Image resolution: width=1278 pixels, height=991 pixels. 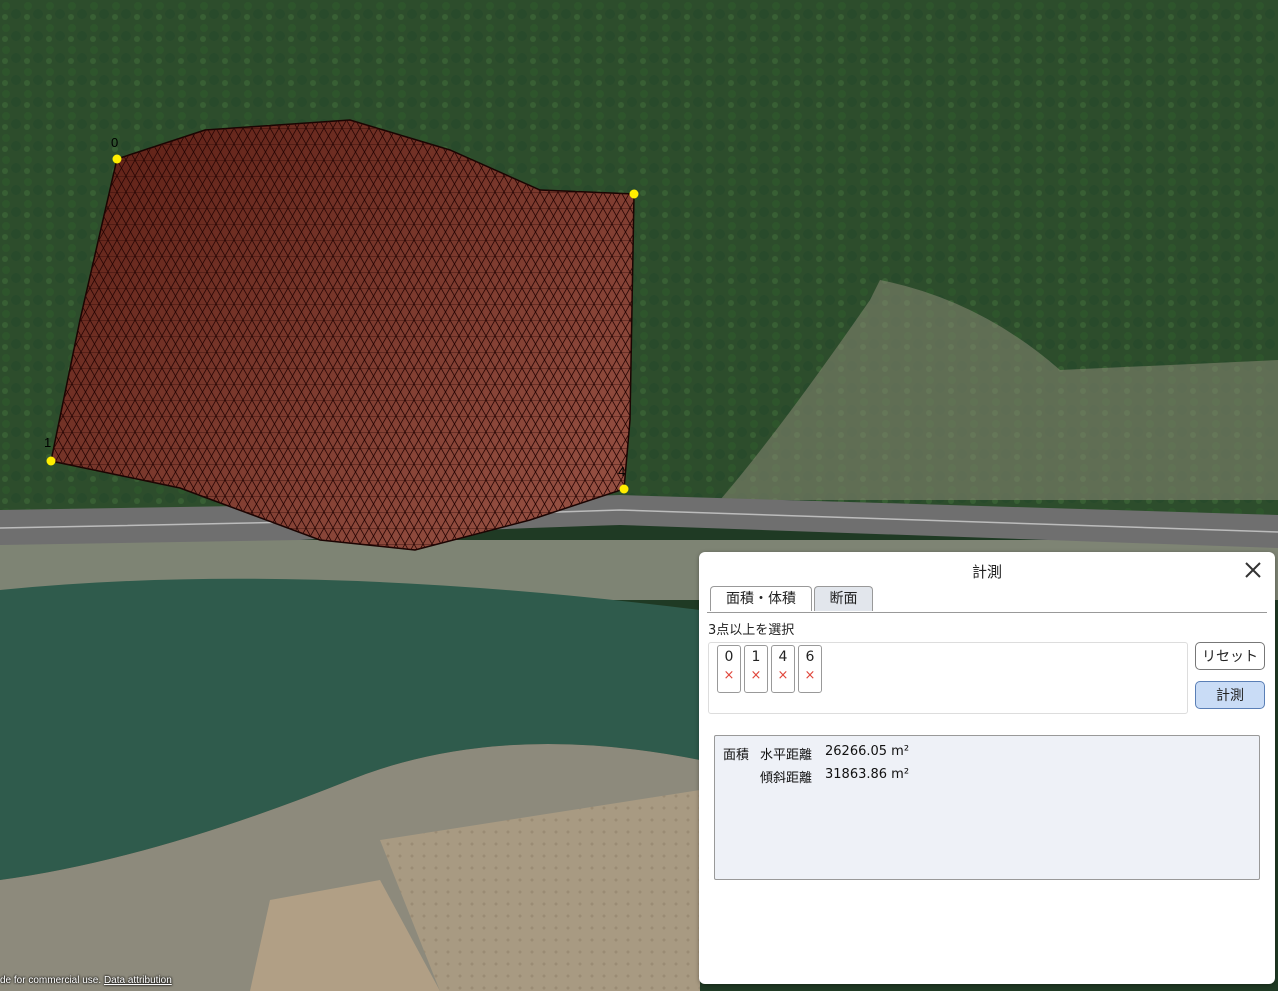 I want to click on selected-points-list: 0 × 1 × 4 × 6 ×, so click(x=948, y=678).